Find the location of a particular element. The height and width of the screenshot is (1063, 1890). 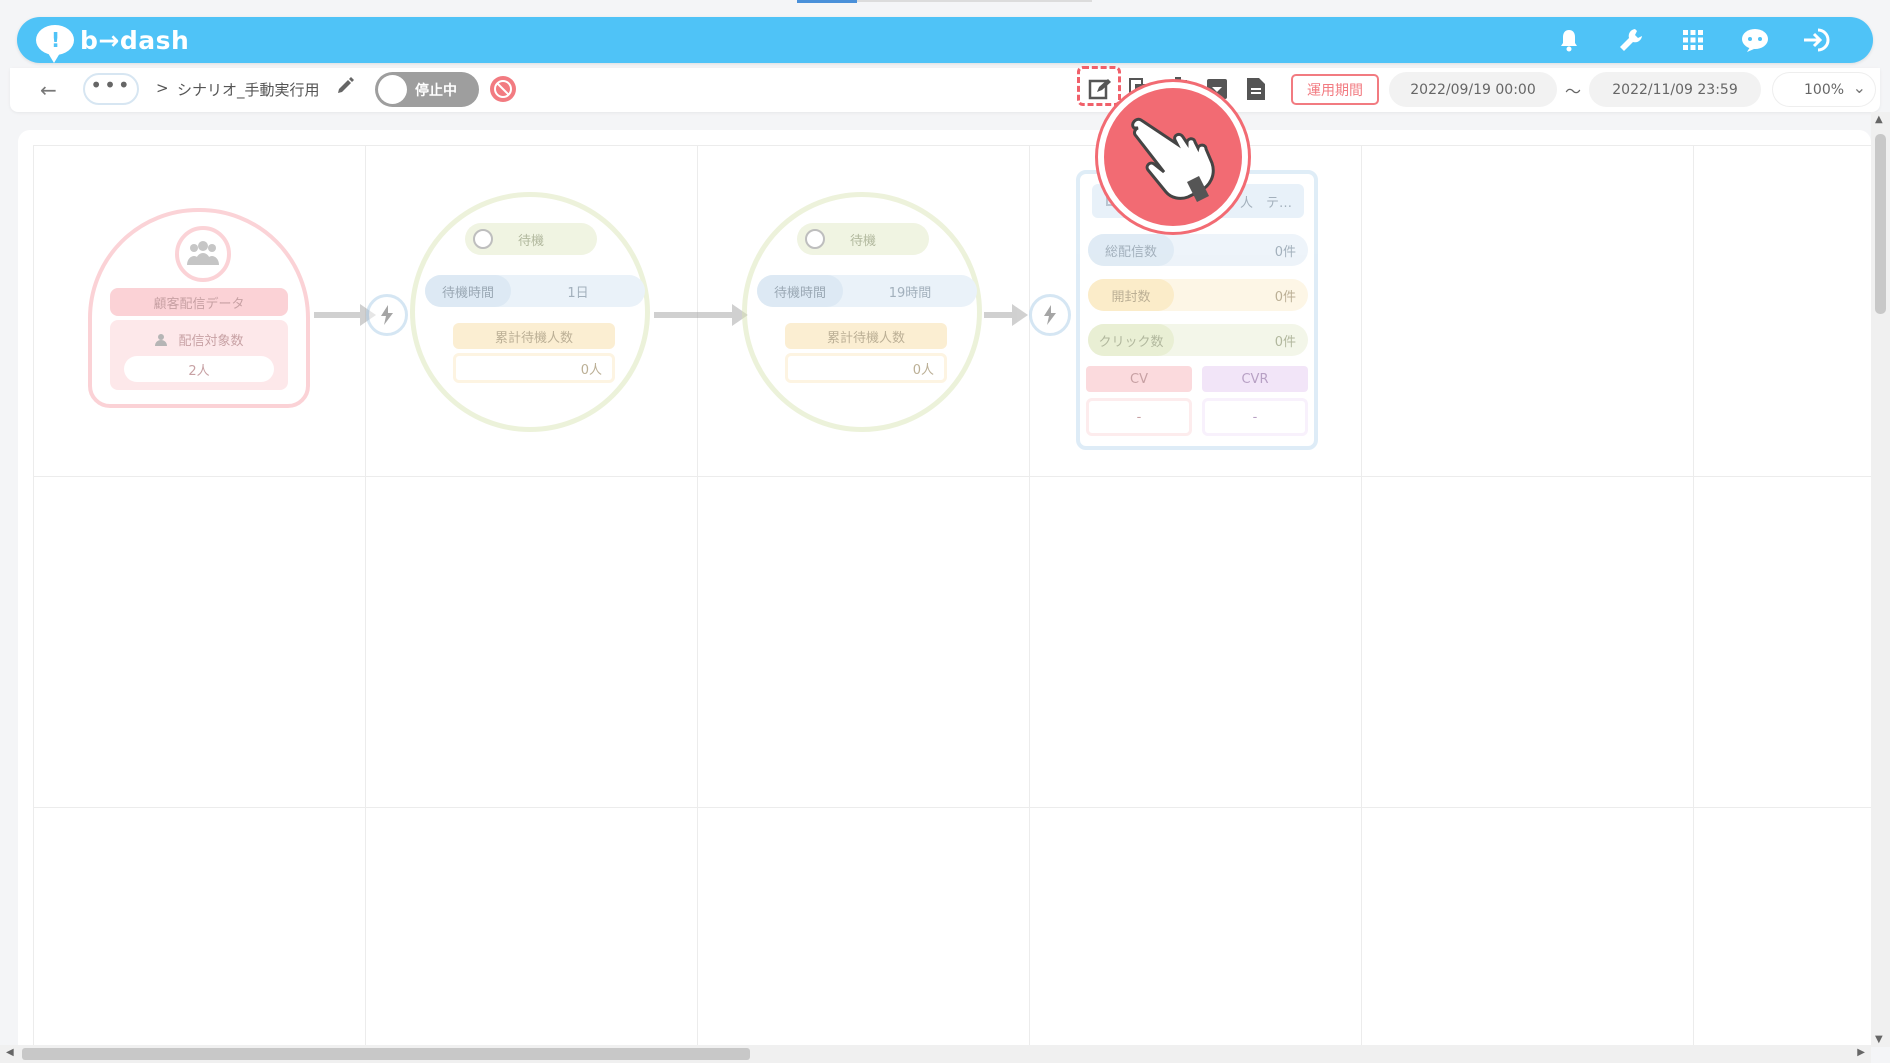

vertical-scrollbar: ▲ ▼ is located at coordinates (1880, 579).